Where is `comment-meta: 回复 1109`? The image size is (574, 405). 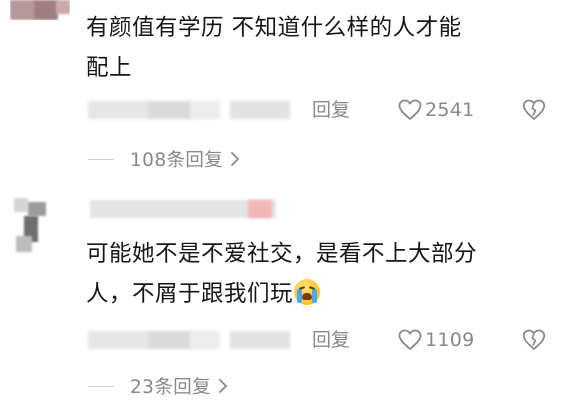
comment-meta: 回复 1109 is located at coordinates (323, 340).